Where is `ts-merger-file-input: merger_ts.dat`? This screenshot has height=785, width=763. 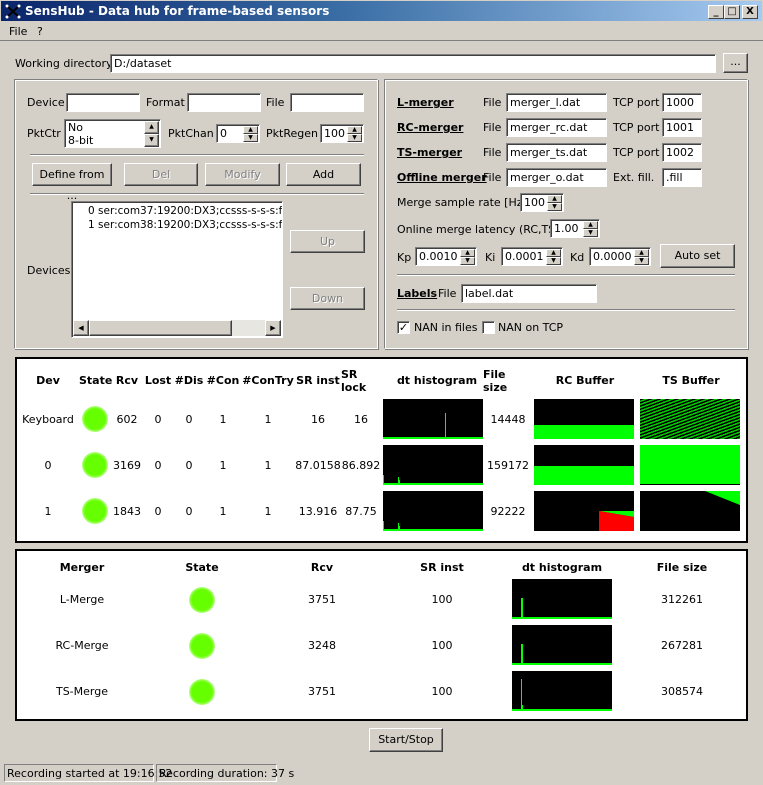
ts-merger-file-input: merger_ts.dat is located at coordinates (556, 152).